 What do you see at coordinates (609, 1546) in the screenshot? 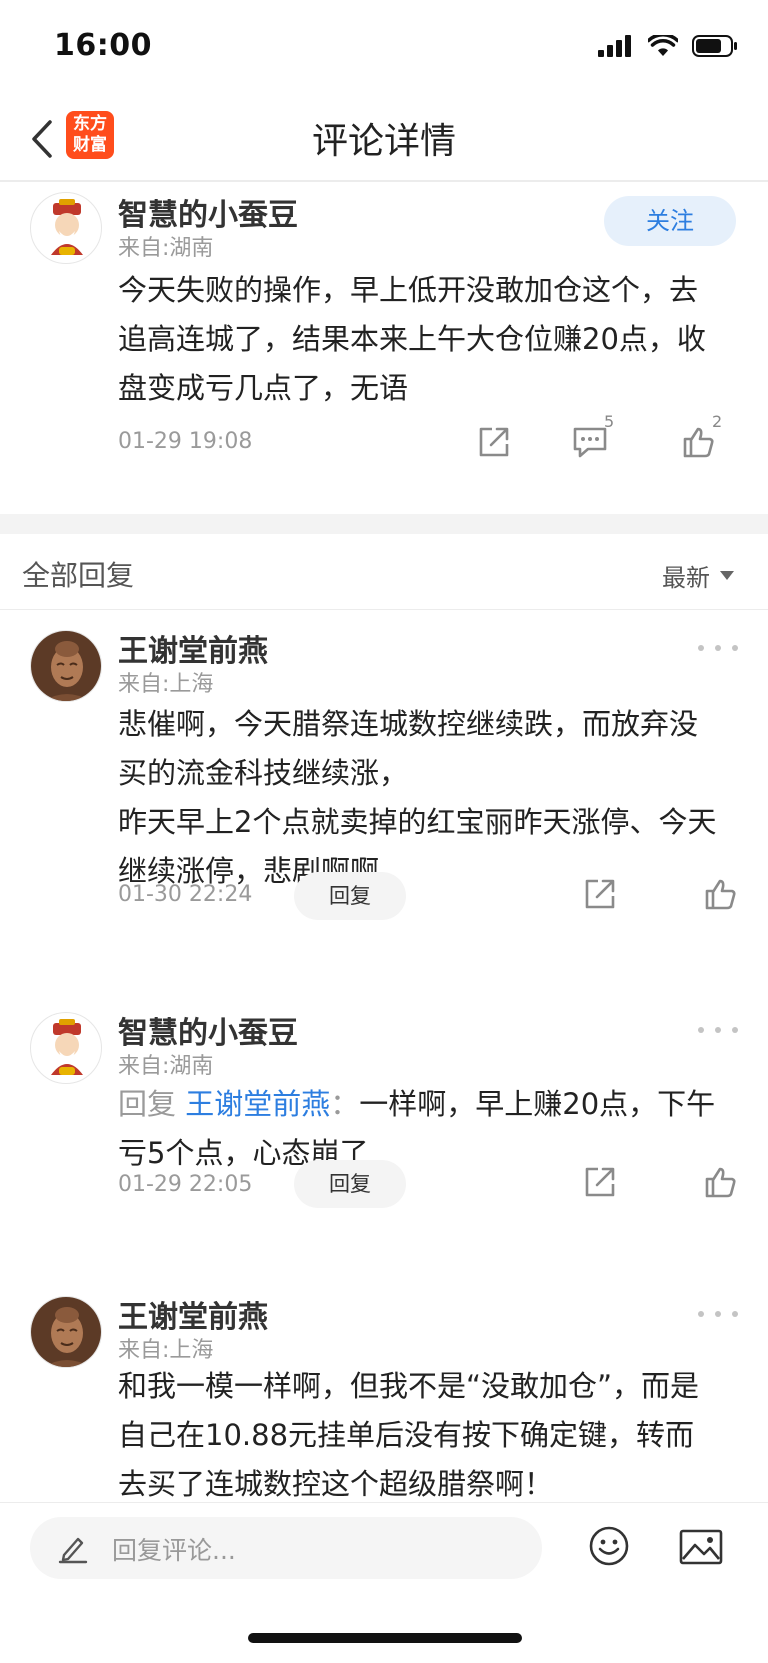
I see `emoji-icon` at bounding box center [609, 1546].